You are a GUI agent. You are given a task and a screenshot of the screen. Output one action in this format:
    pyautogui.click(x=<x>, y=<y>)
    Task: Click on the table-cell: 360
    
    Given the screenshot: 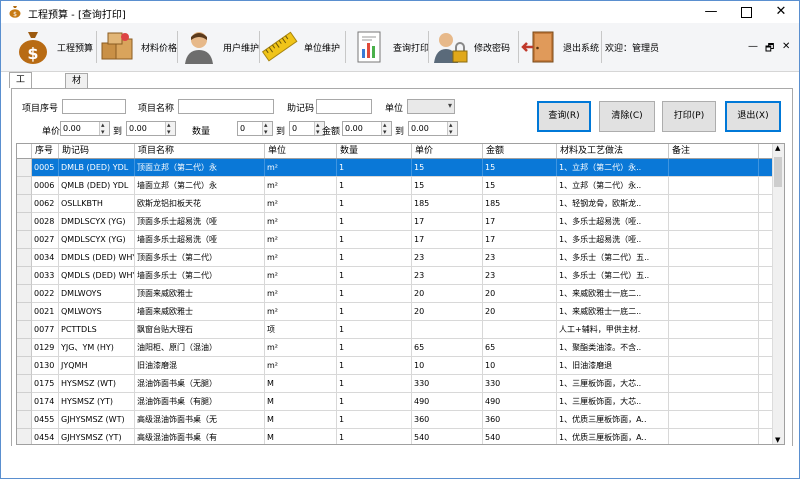 What is the action you would take?
    pyautogui.click(x=520, y=419)
    